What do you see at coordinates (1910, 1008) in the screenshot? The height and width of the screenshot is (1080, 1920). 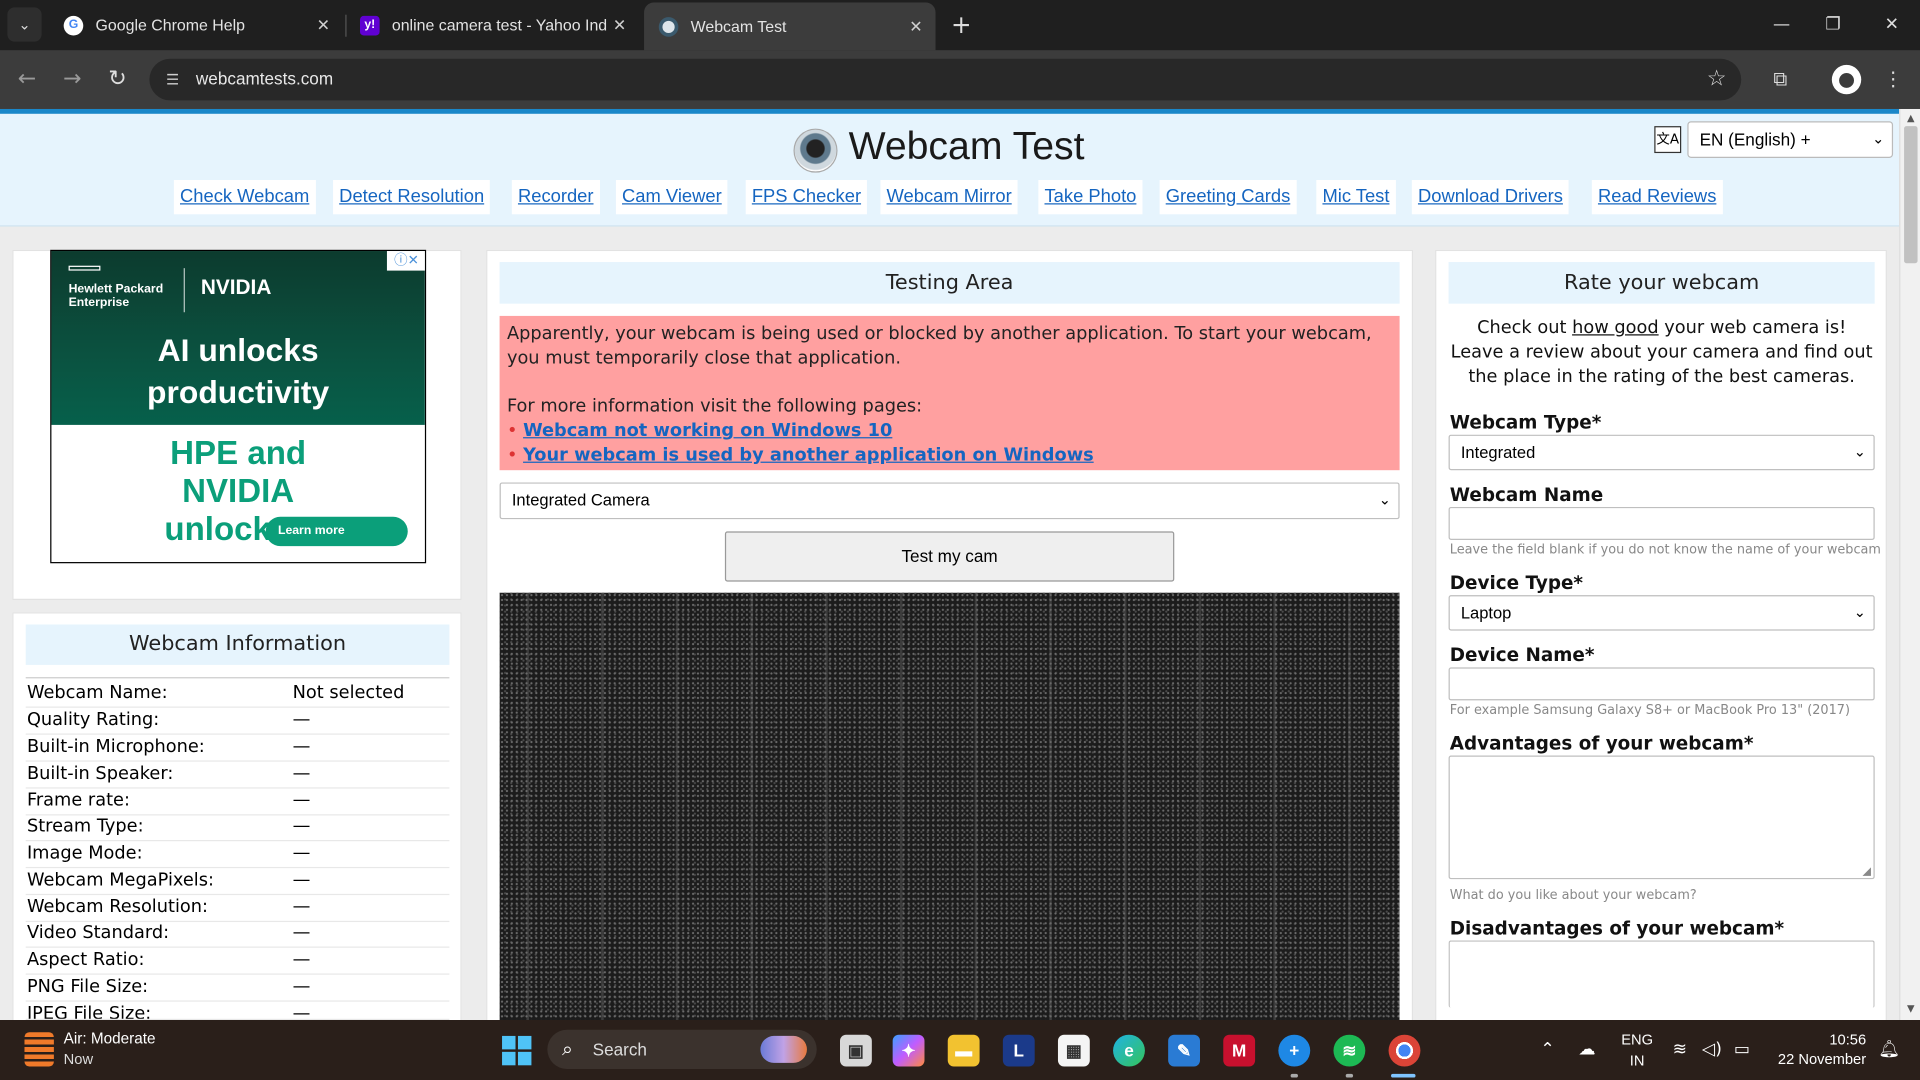 I see `scroll-down-icon: ▼` at bounding box center [1910, 1008].